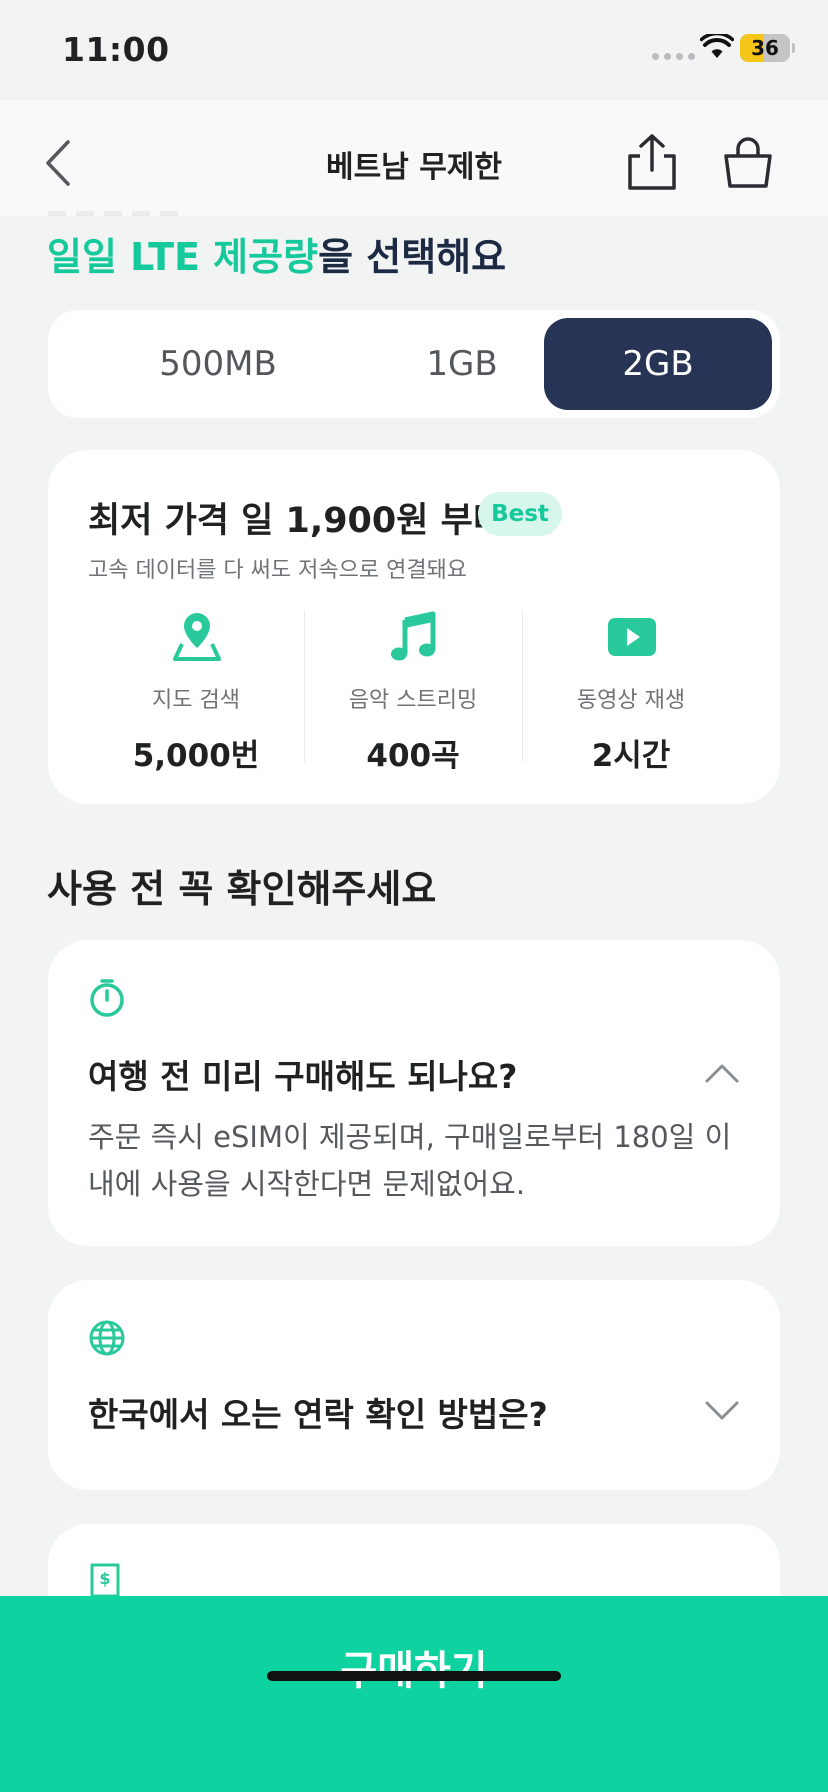 This screenshot has width=828, height=1792. I want to click on feature-value: 400곡, so click(413, 756).